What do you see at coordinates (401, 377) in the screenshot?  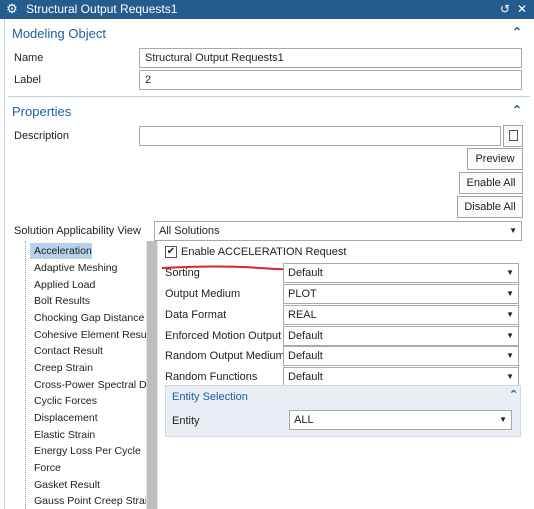 I see `random-functions-select: Default ▼` at bounding box center [401, 377].